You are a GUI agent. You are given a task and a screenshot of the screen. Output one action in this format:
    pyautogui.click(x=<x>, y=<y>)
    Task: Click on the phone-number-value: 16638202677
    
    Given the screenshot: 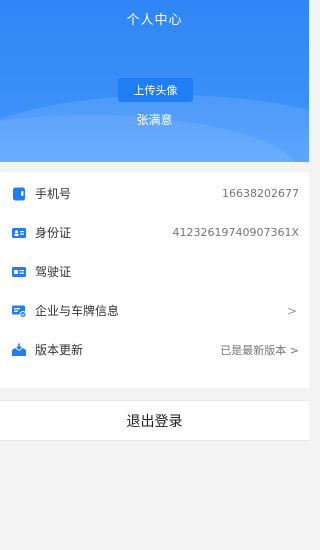 What is the action you would take?
    pyautogui.click(x=260, y=193)
    